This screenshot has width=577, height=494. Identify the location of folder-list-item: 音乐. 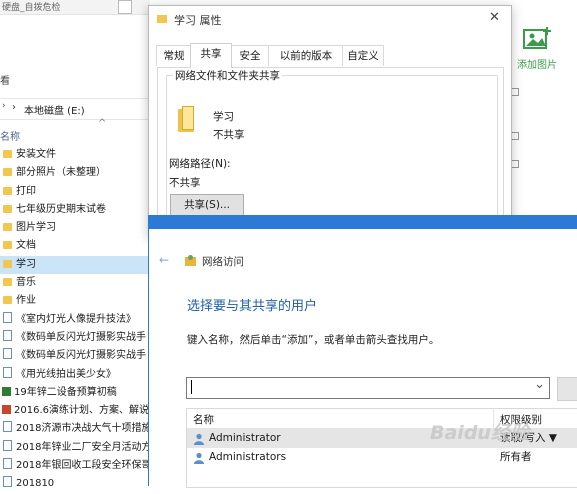
(75, 283).